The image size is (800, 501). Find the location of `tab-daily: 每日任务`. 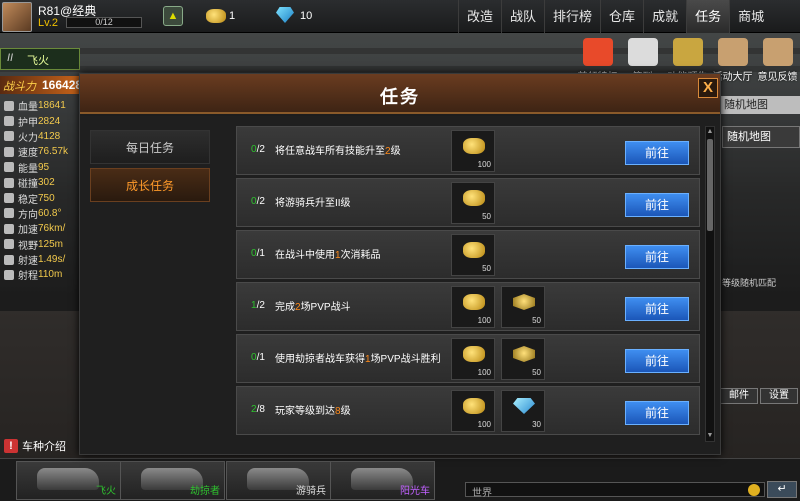

tab-daily: 每日任务 is located at coordinates (150, 147).